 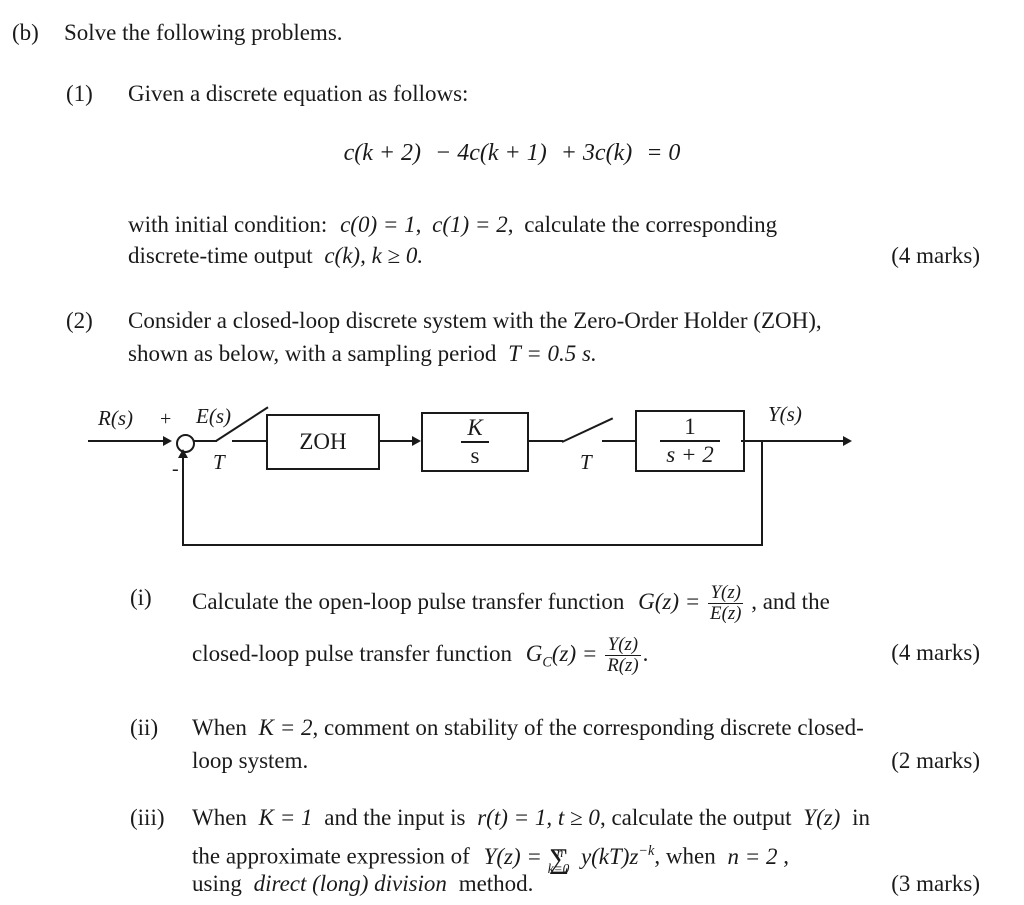 I want to click on q1-marks: (4 marks), so click(x=935, y=255).